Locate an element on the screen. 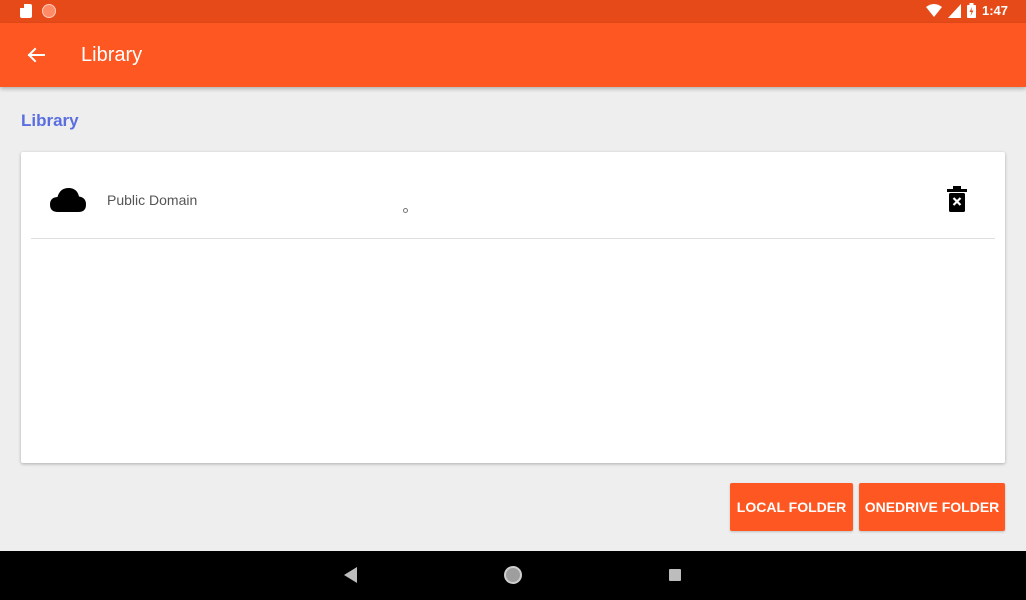 This screenshot has height=600, width=1026. section-title: Library is located at coordinates (50, 120).